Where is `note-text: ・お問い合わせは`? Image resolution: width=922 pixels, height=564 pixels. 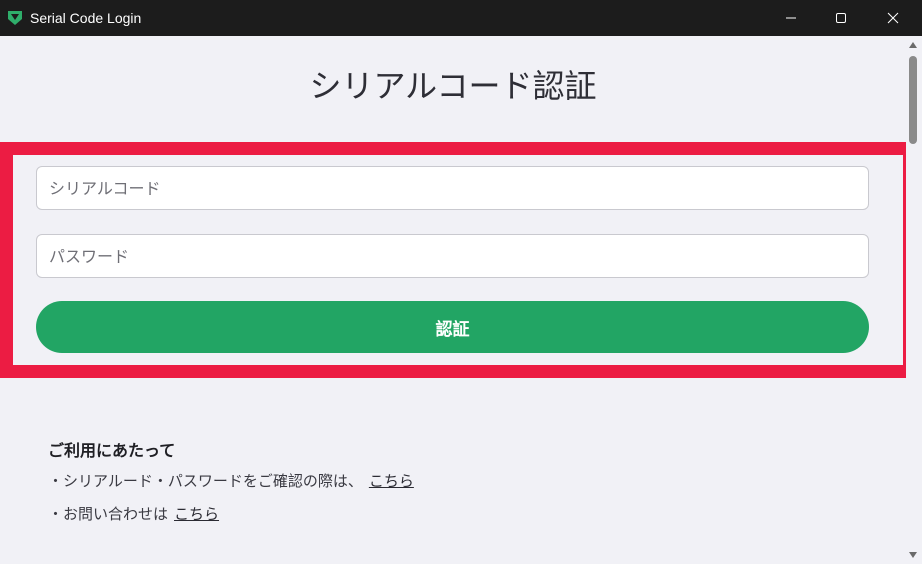 note-text: ・お問い合わせは is located at coordinates (108, 514).